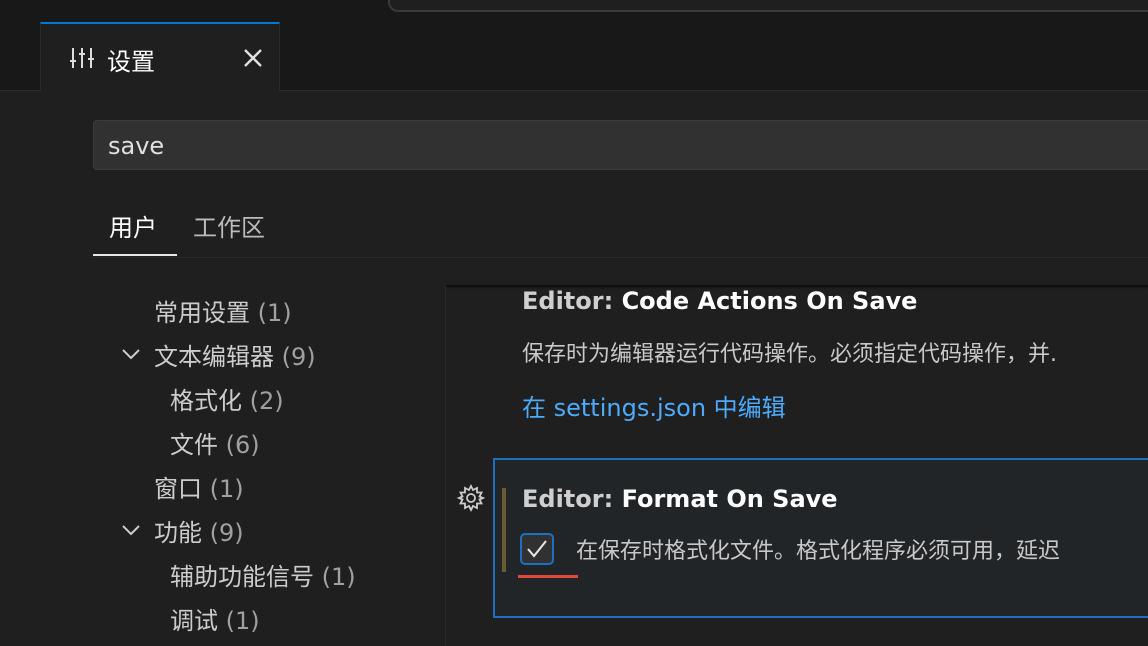 The image size is (1148, 646). Describe the element at coordinates (229, 225) in the screenshot. I see `tab-workspace: 工作区` at that location.